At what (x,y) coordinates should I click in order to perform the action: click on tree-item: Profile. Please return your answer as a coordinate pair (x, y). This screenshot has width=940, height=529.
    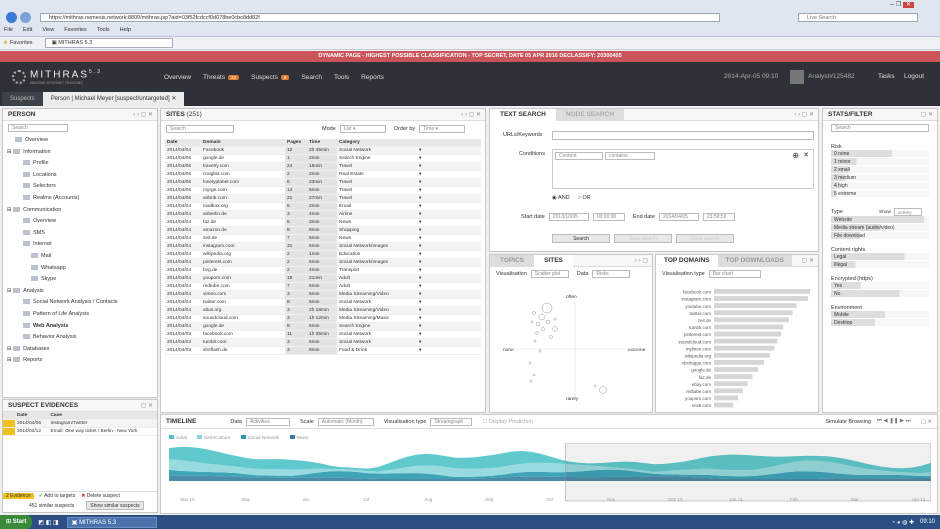
    Looking at the image, I should click on (82, 164).